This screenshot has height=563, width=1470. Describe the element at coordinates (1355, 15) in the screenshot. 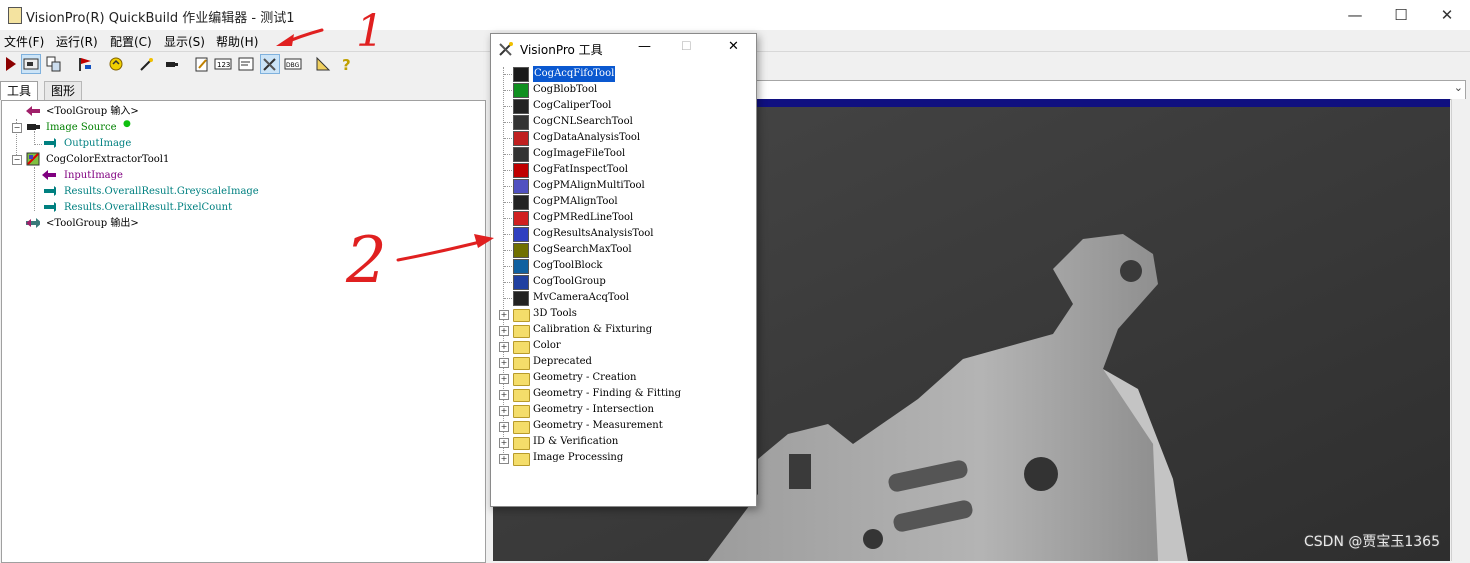

I see `minimize-button: —` at that location.